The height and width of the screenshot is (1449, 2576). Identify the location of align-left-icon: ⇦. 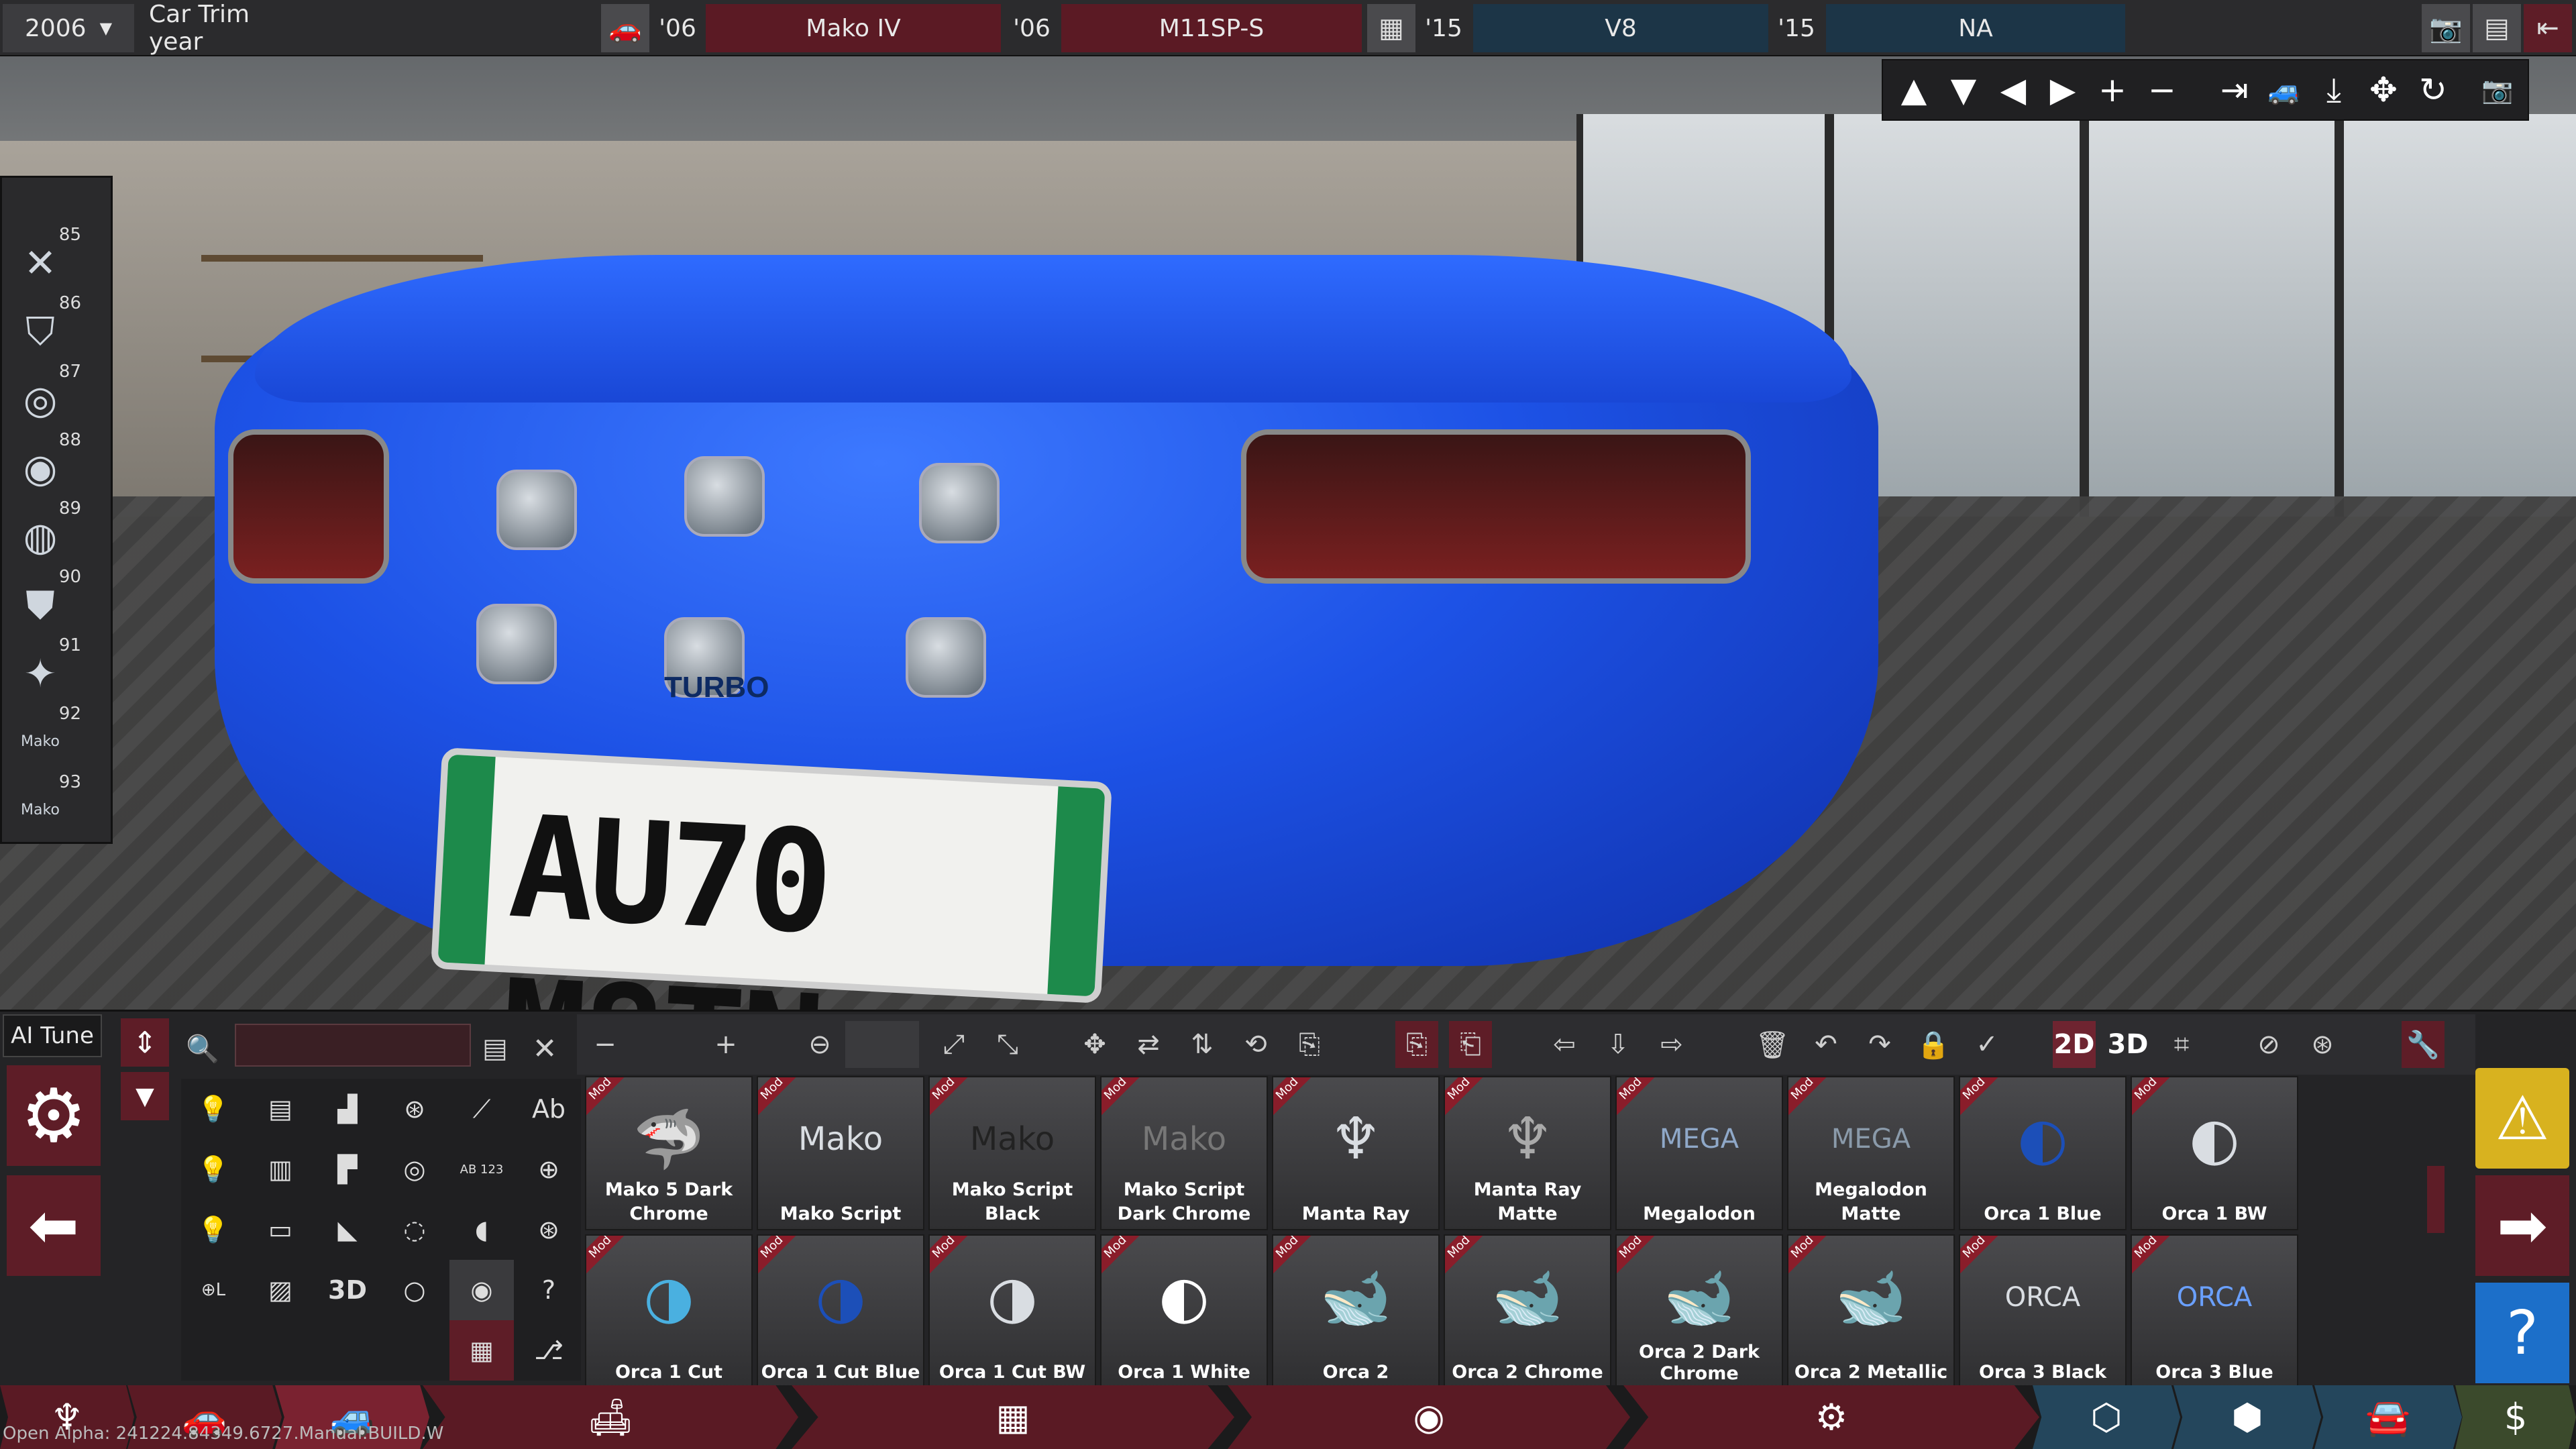
(1564, 1044).